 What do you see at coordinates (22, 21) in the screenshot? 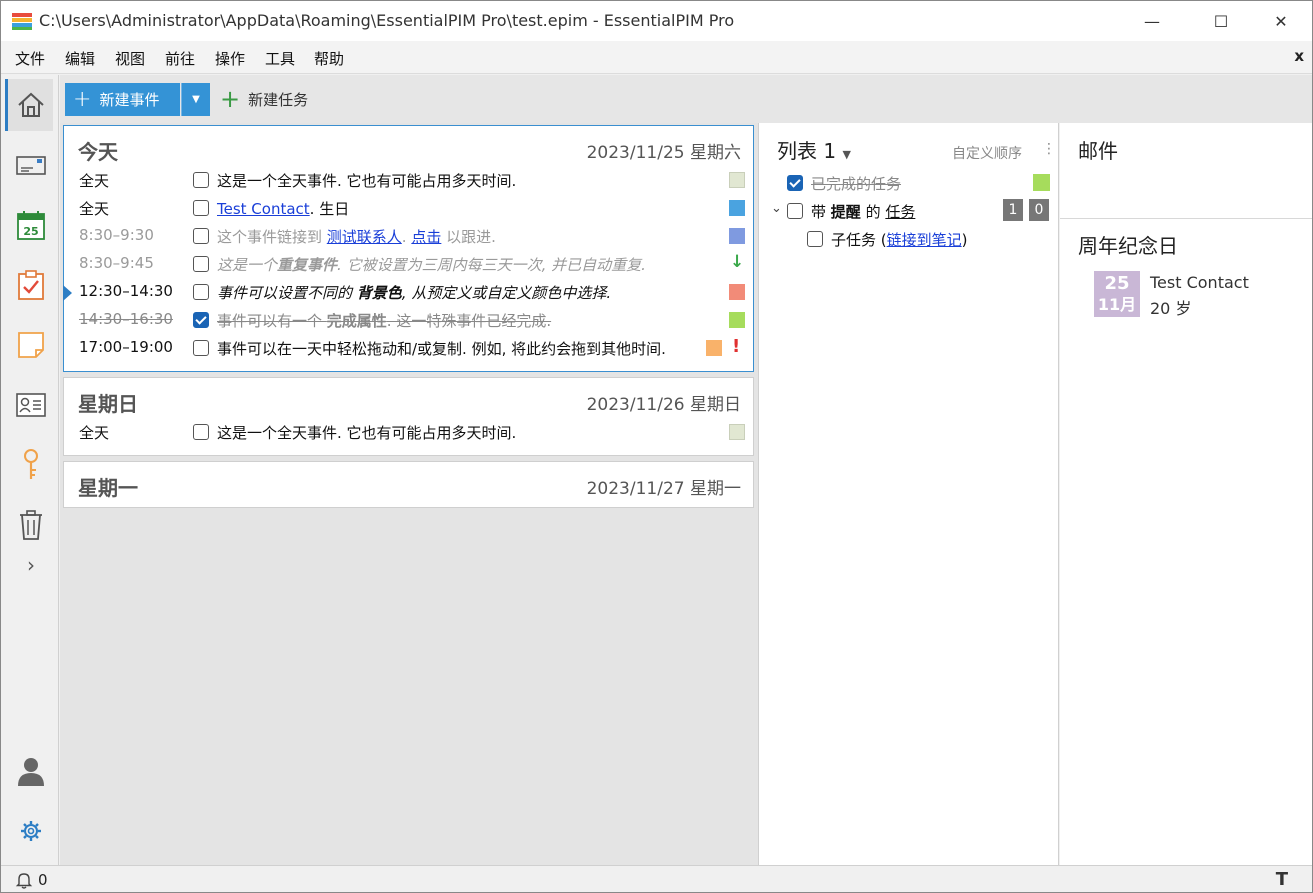
I see `essentialpim-logo-icon` at bounding box center [22, 21].